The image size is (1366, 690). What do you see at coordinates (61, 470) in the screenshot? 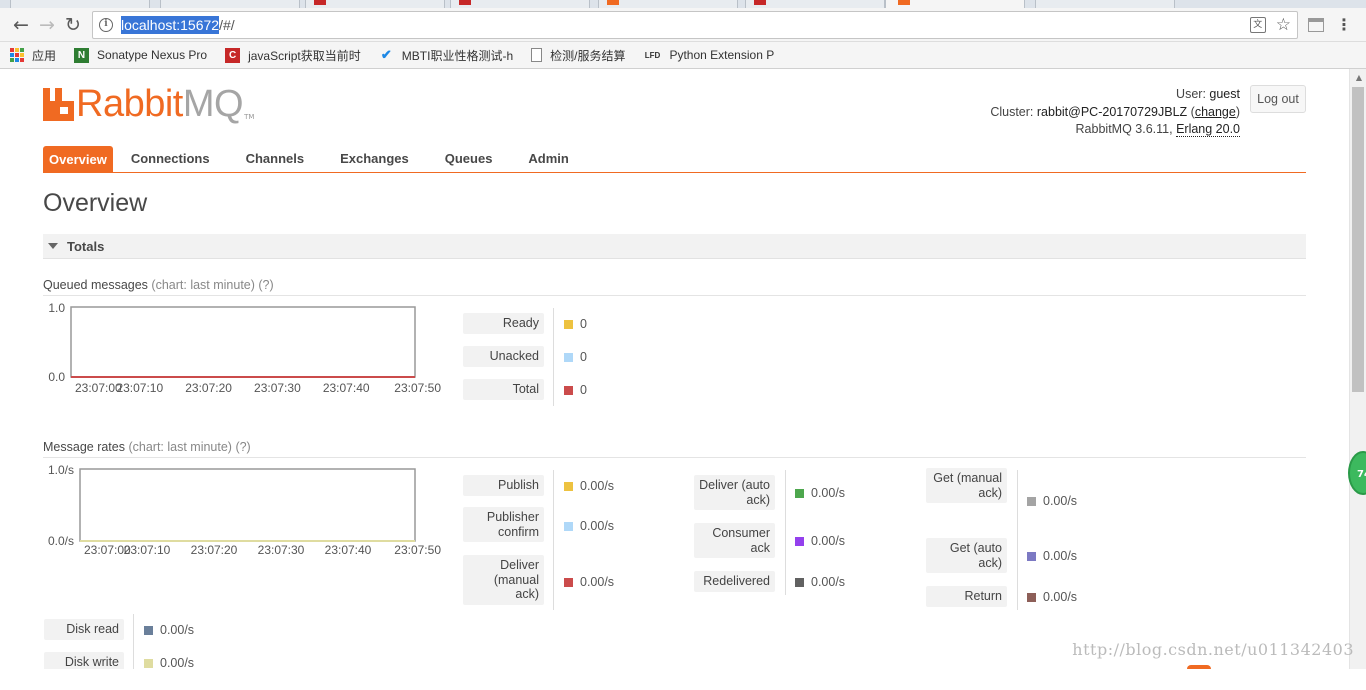
I see `y-tick-label: 1.0/s` at bounding box center [61, 470].